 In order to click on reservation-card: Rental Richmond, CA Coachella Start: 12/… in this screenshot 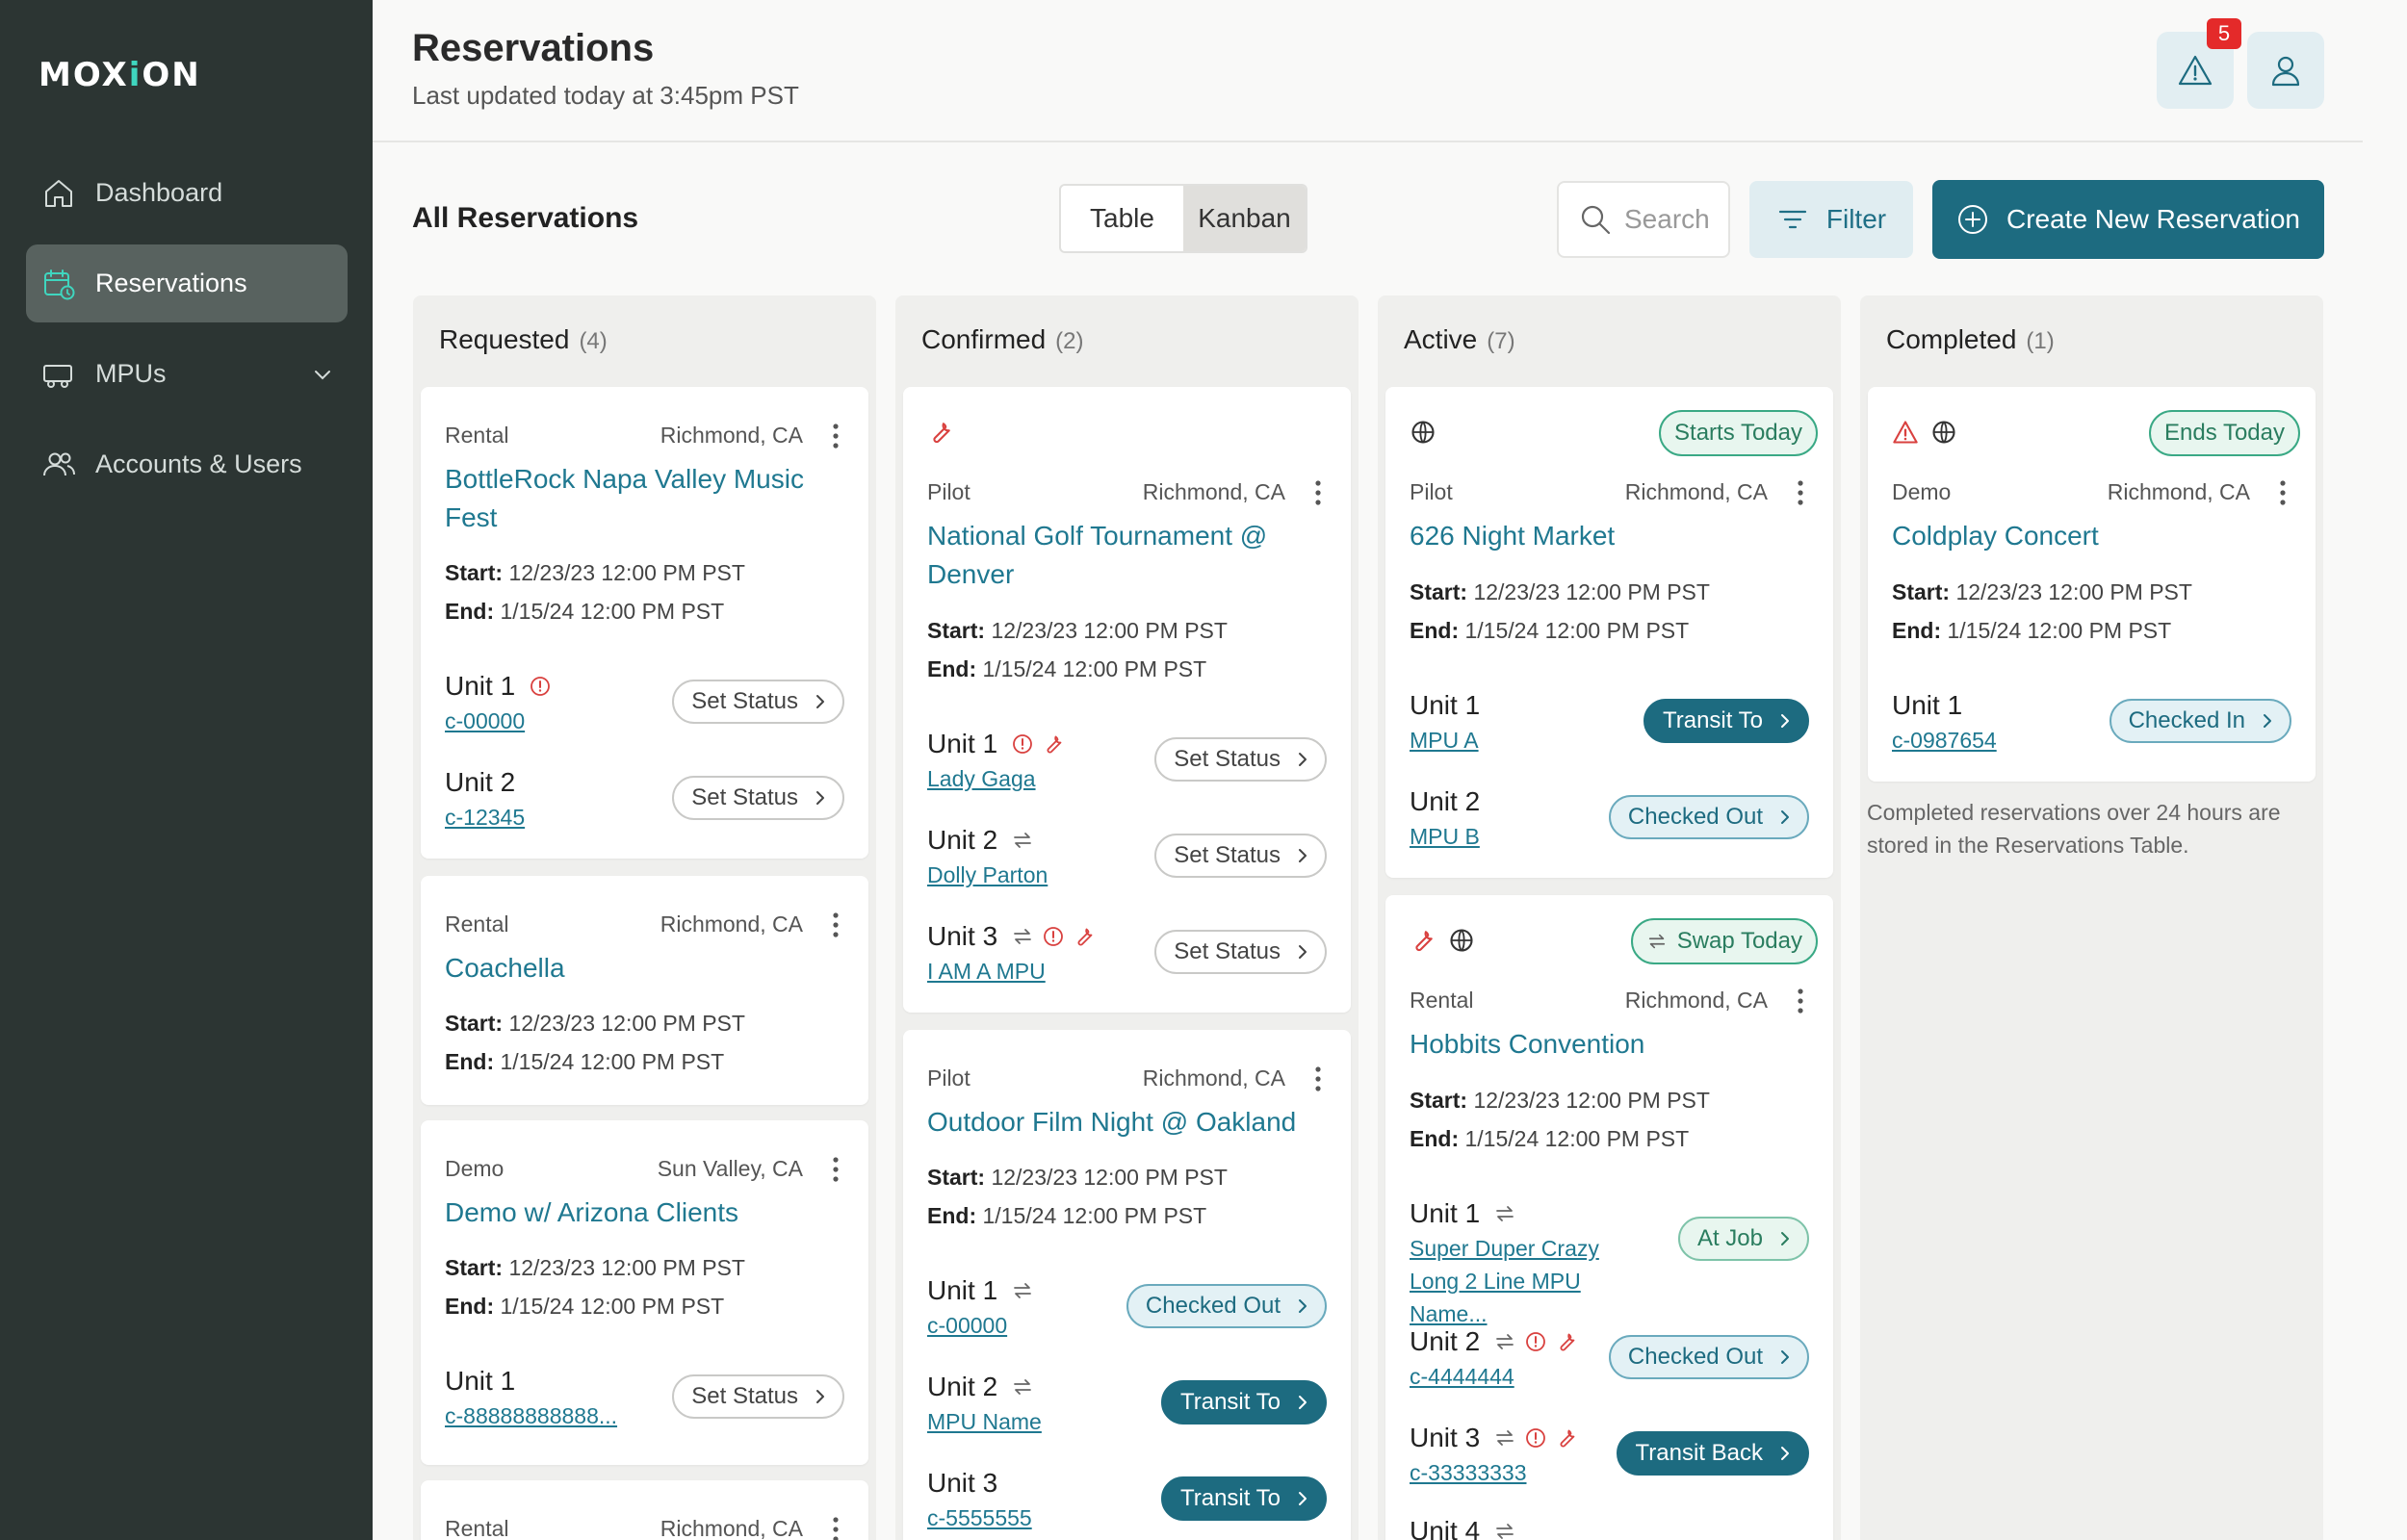, I will do `click(644, 990)`.